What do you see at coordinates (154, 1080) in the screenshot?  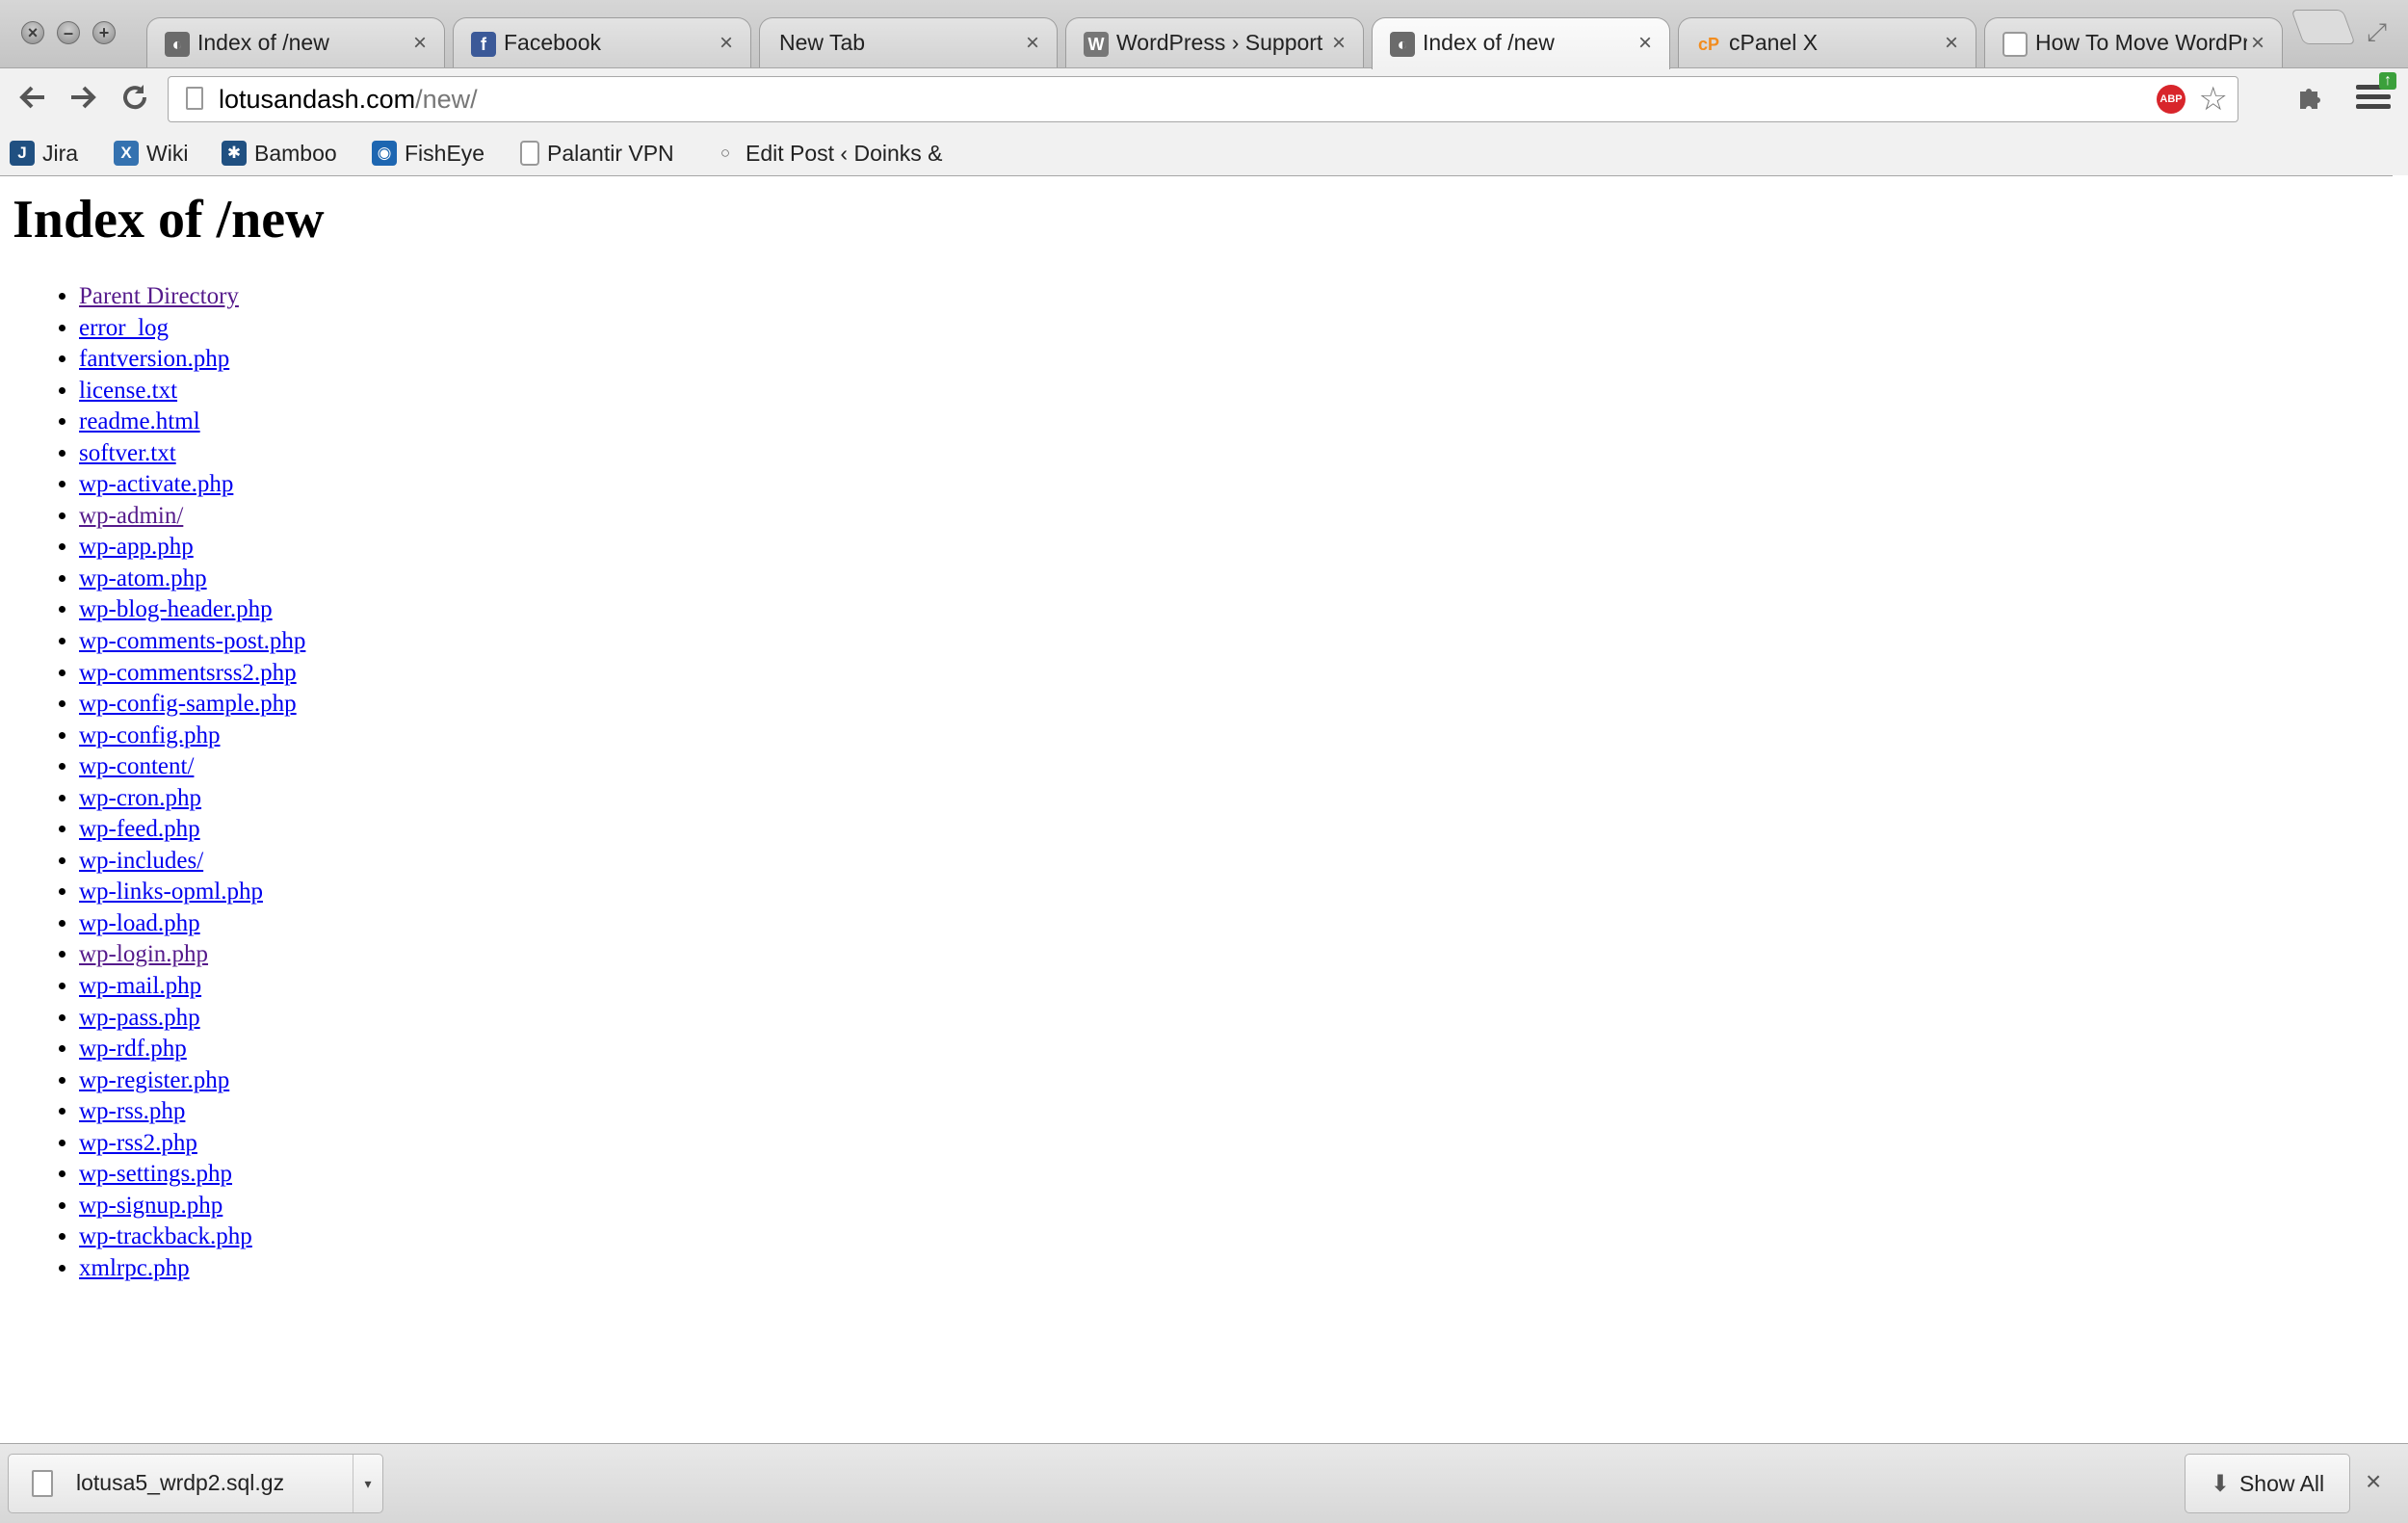 I see `file-link: wp-register.php` at bounding box center [154, 1080].